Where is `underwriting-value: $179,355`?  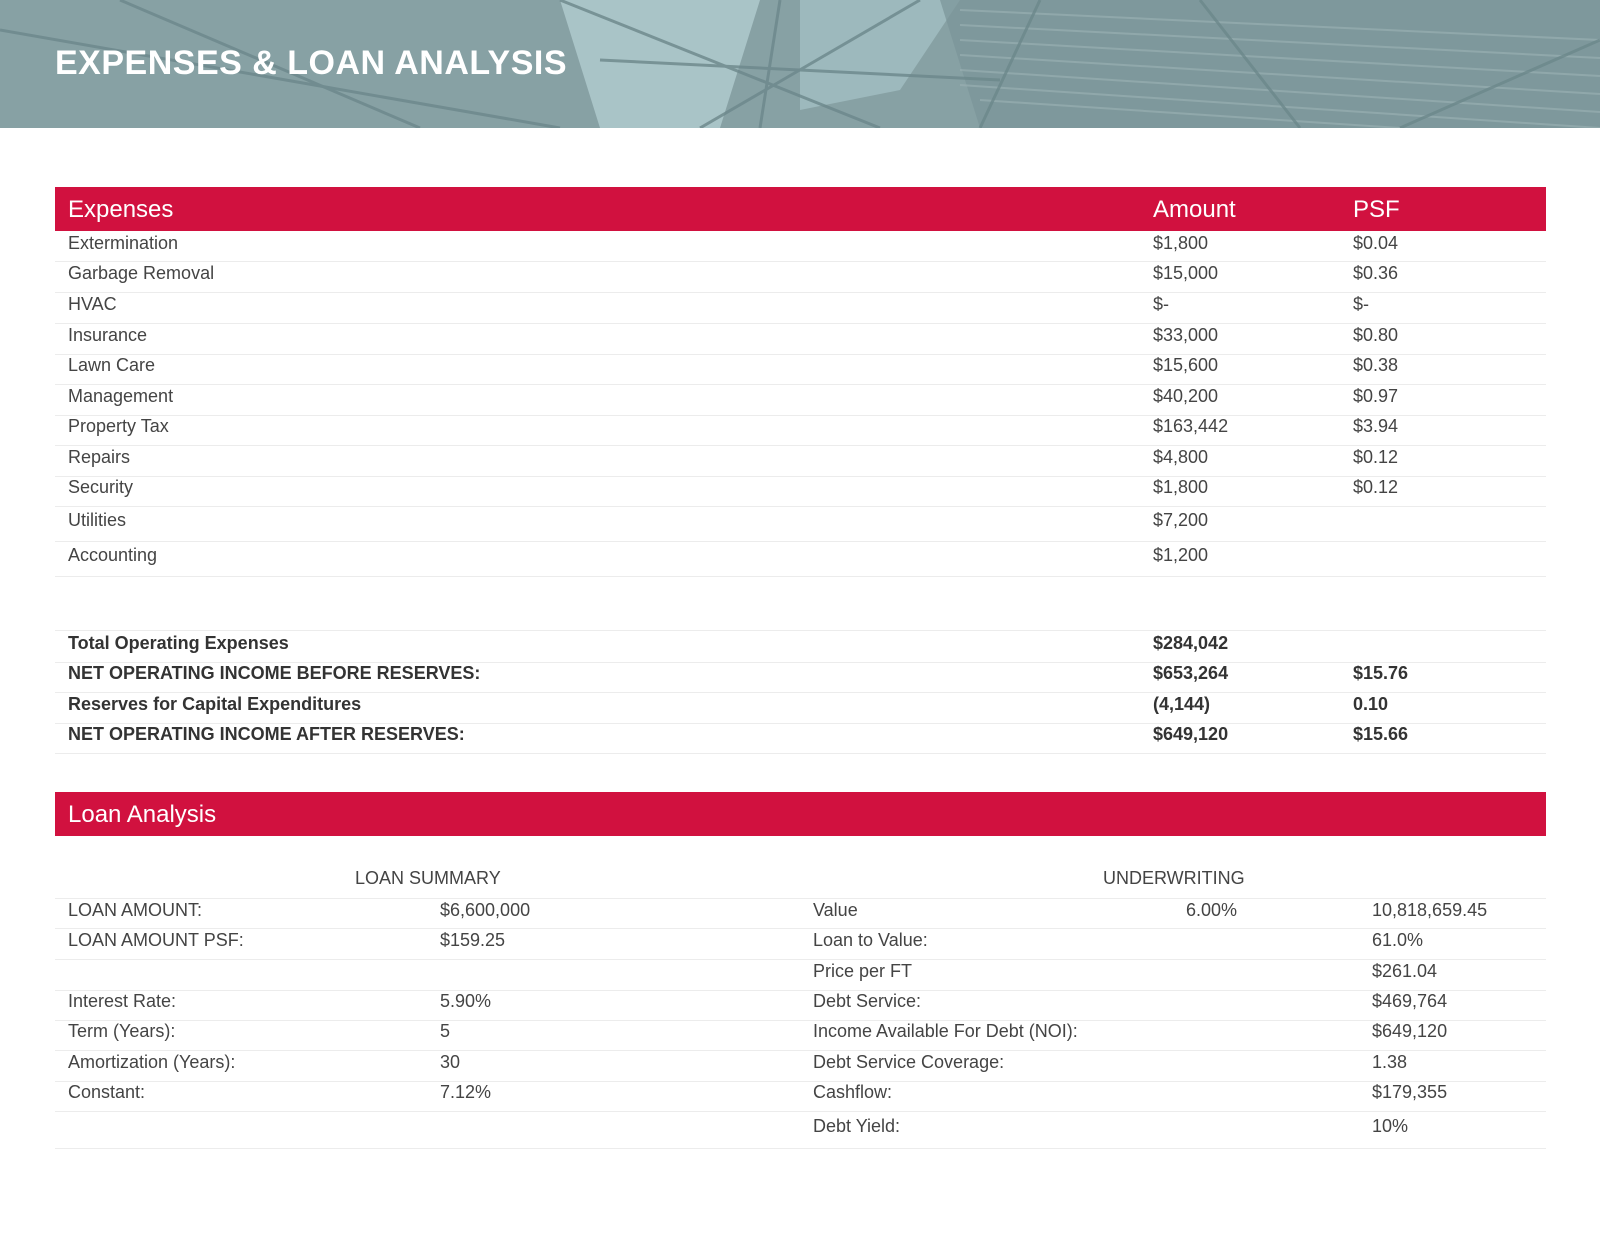
underwriting-value: $179,355 is located at coordinates (1410, 1092).